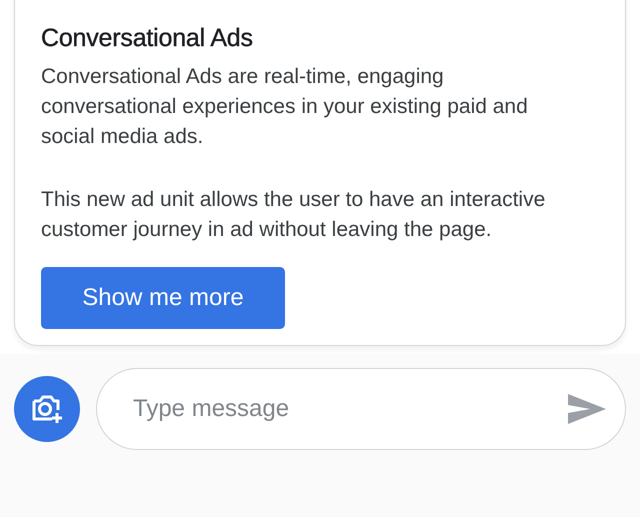 The image size is (640, 517). What do you see at coordinates (147, 38) in the screenshot?
I see `card-title: Conversational Ads` at bounding box center [147, 38].